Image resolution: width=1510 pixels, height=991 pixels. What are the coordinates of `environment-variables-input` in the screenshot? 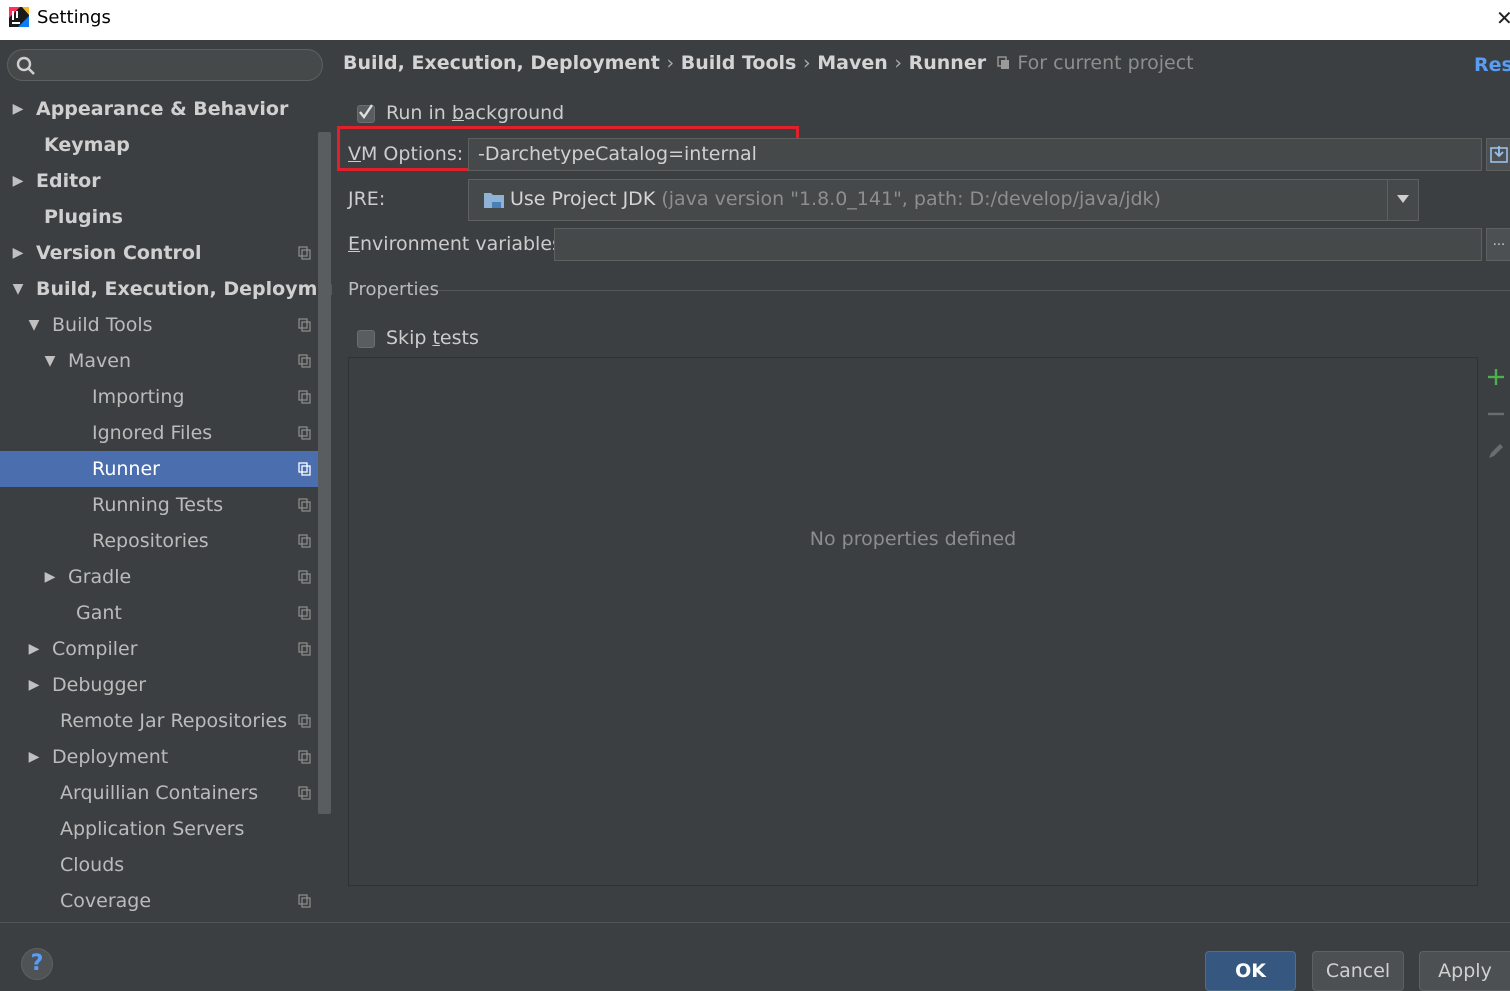 It's located at (1018, 244).